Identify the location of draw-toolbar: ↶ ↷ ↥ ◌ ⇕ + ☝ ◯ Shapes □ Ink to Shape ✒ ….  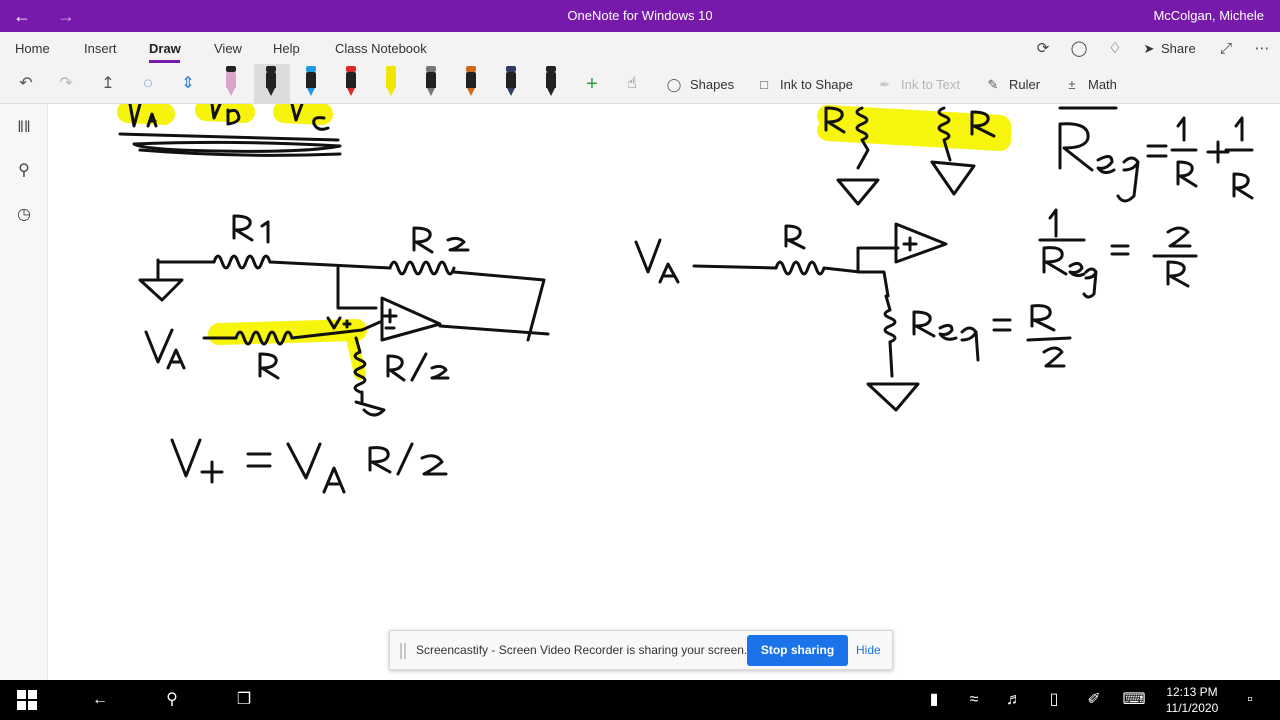
(640, 84).